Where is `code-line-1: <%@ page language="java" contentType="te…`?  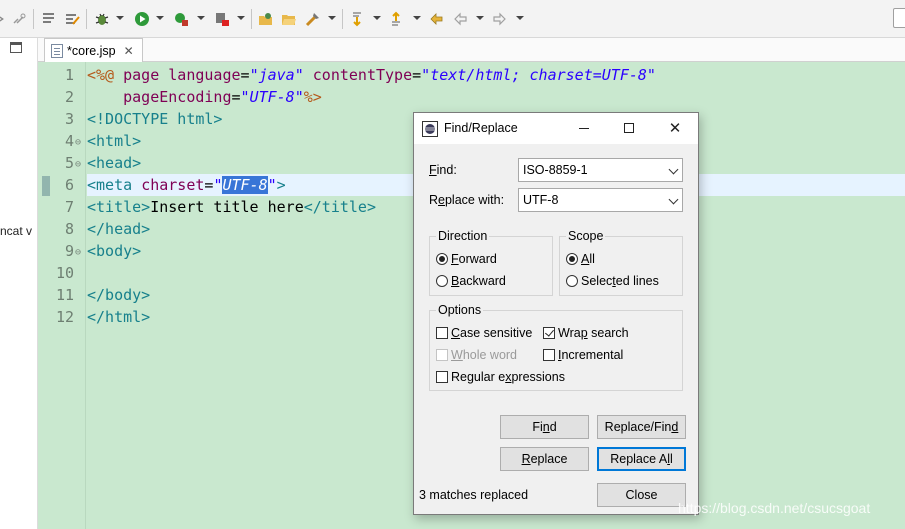
code-line-1: <%@ page language="java" contentType="te… is located at coordinates (371, 75).